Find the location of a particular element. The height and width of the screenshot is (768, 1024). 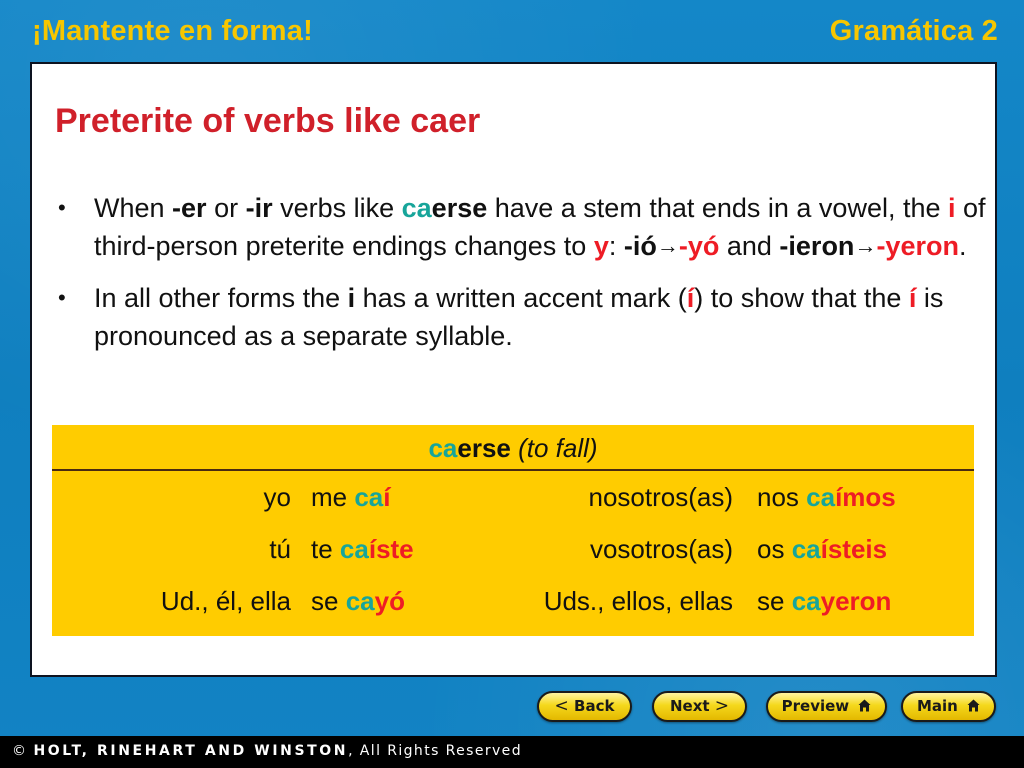

text: When is located at coordinates (133, 208).